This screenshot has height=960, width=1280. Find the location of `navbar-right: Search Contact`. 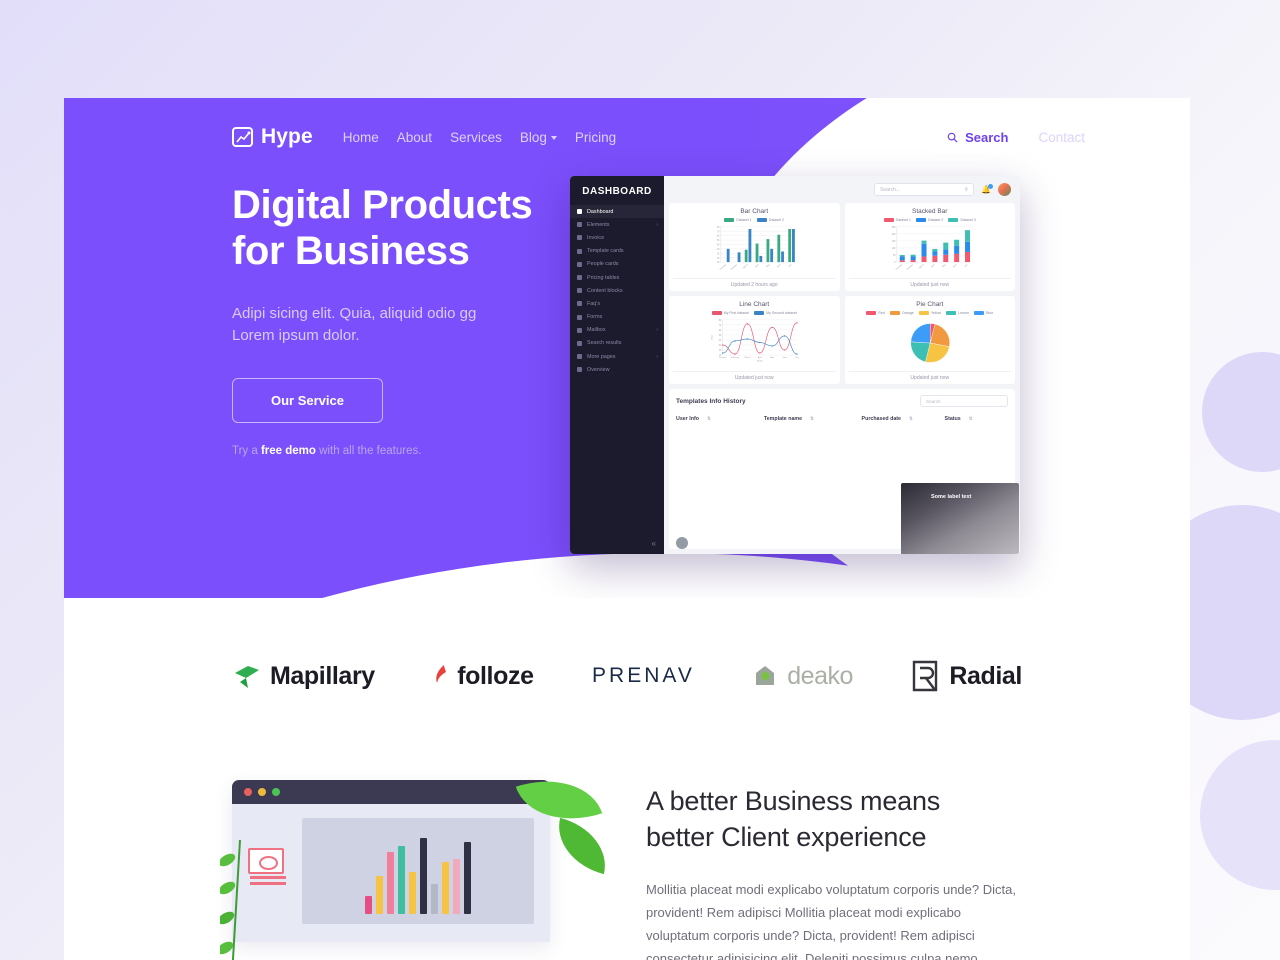

navbar-right: Search Contact is located at coordinates (1008, 137).